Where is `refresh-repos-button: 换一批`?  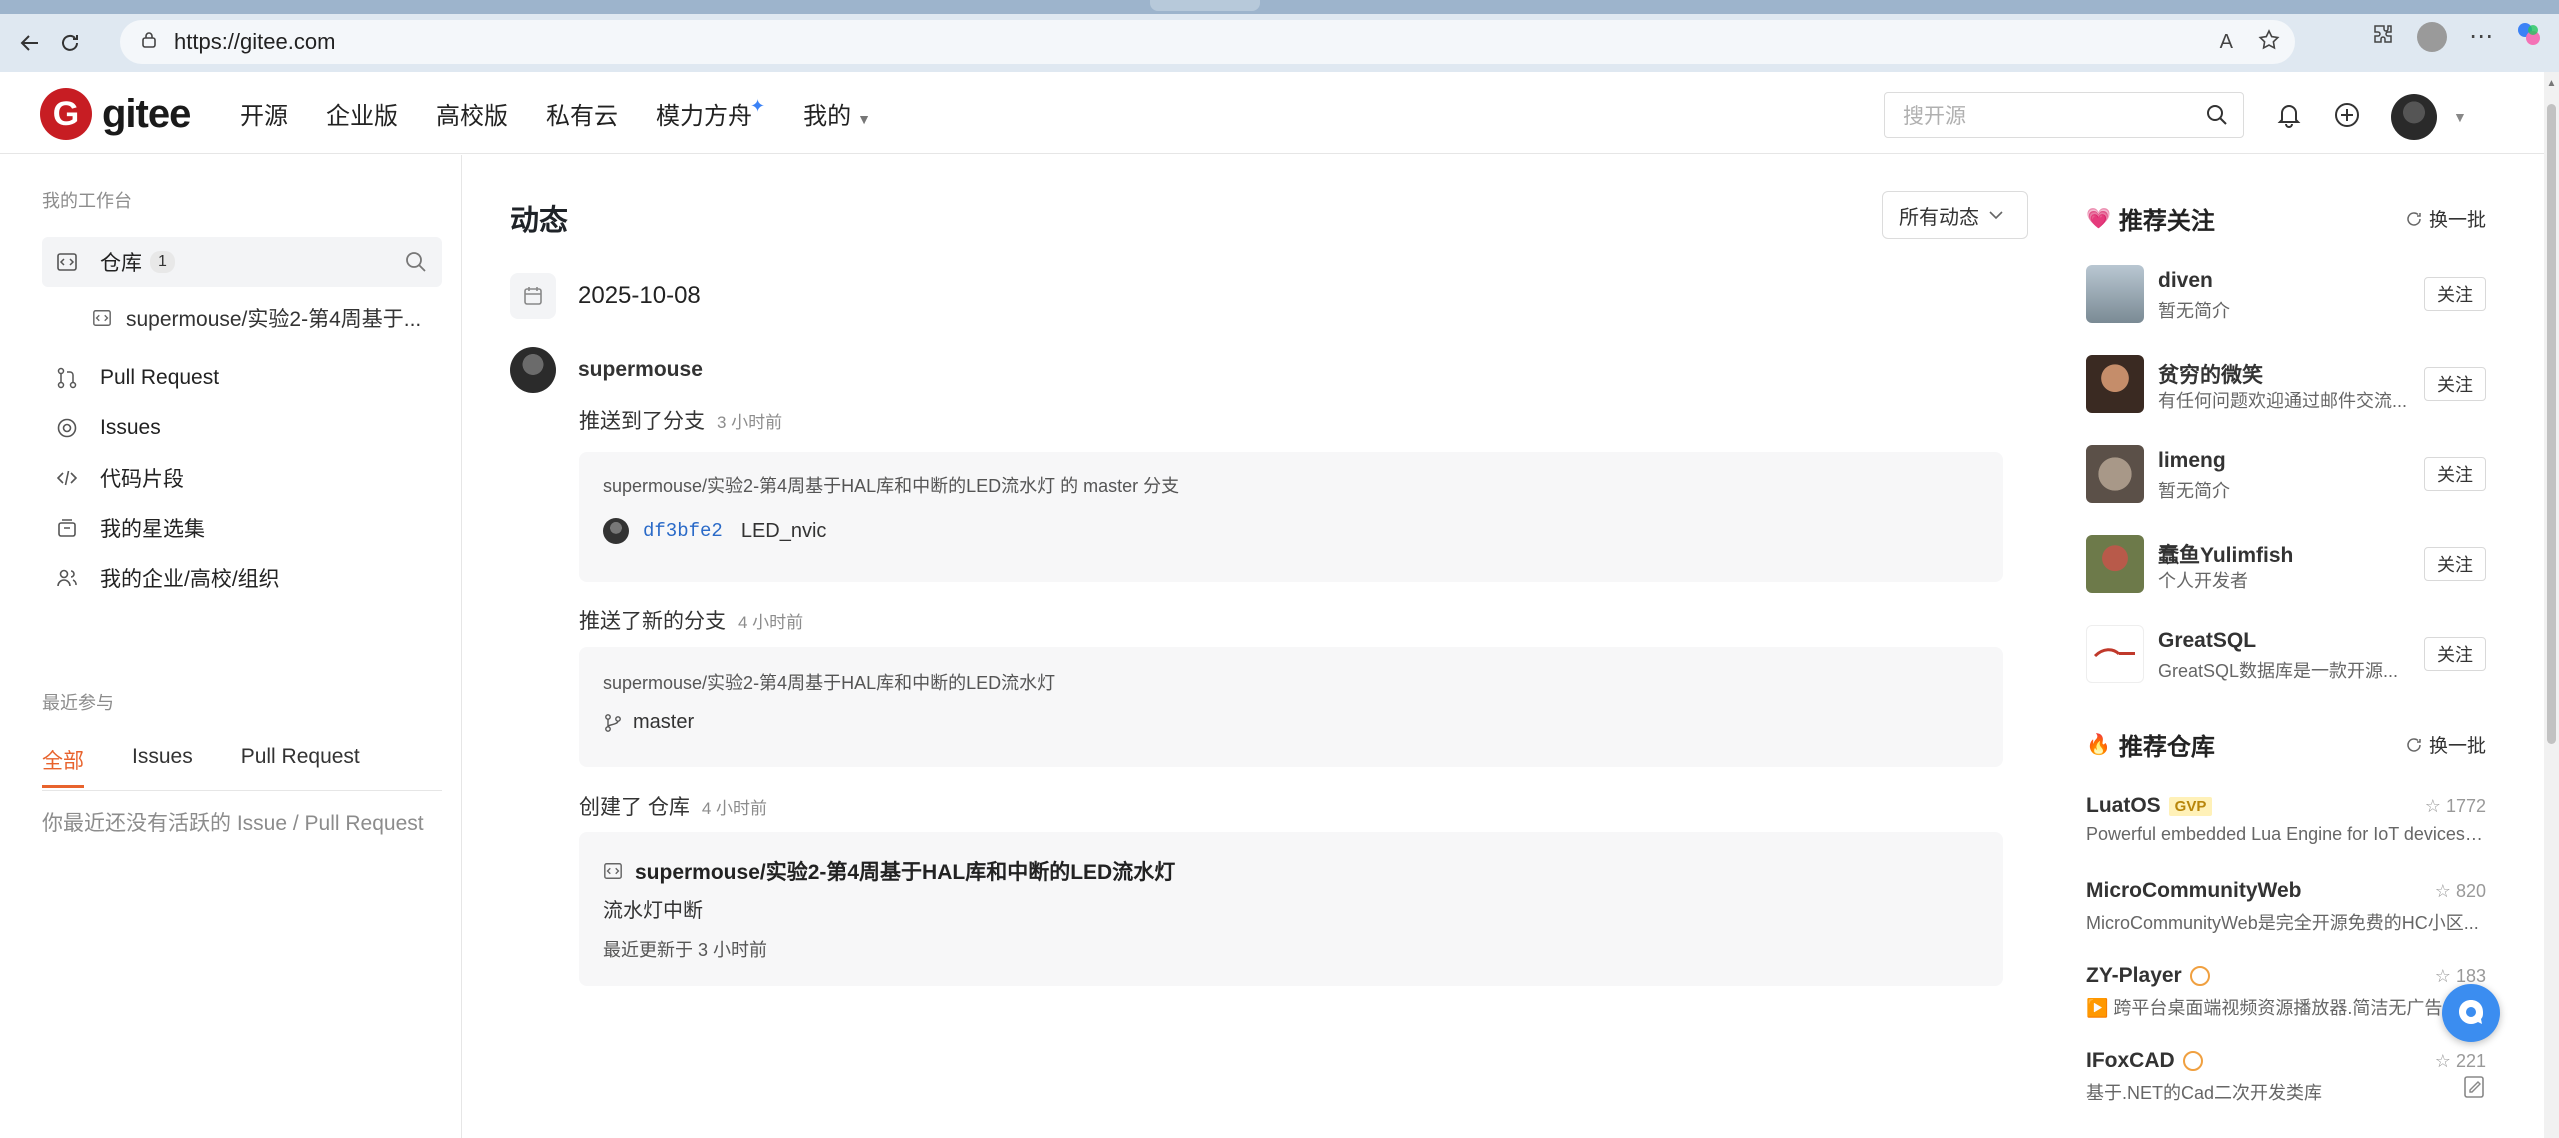
refresh-repos-button: 换一批 is located at coordinates (2445, 744).